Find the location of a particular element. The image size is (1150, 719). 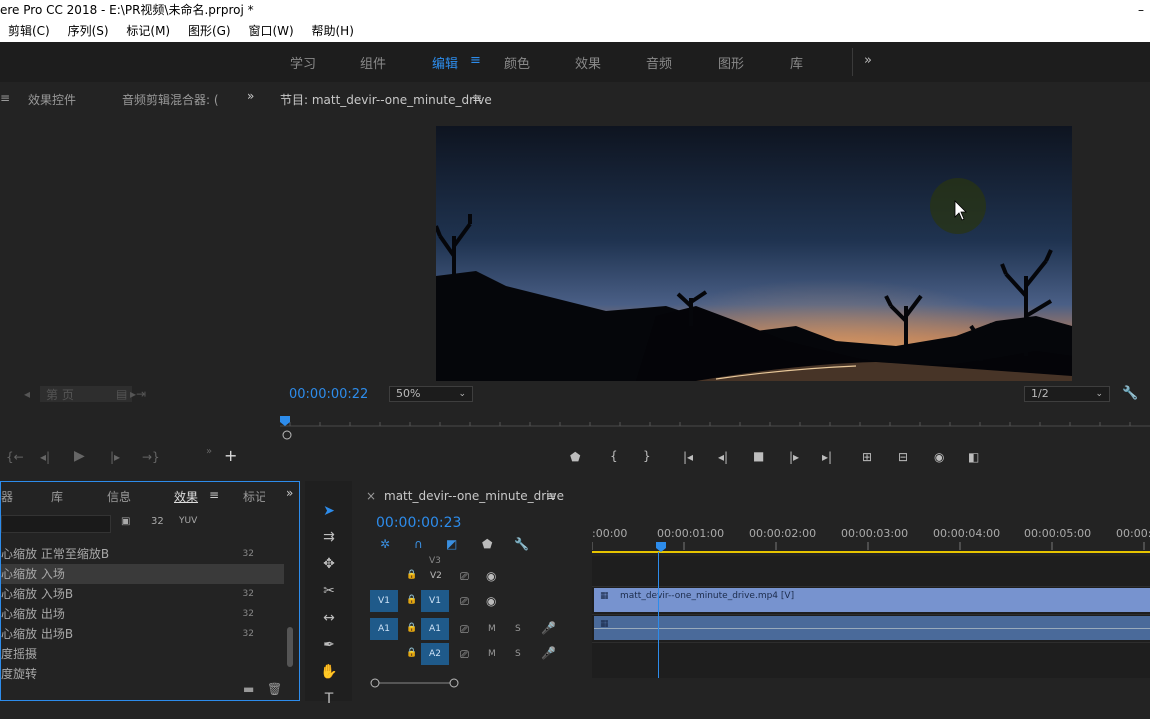

workspace-learn: 学习 is located at coordinates (303, 62).